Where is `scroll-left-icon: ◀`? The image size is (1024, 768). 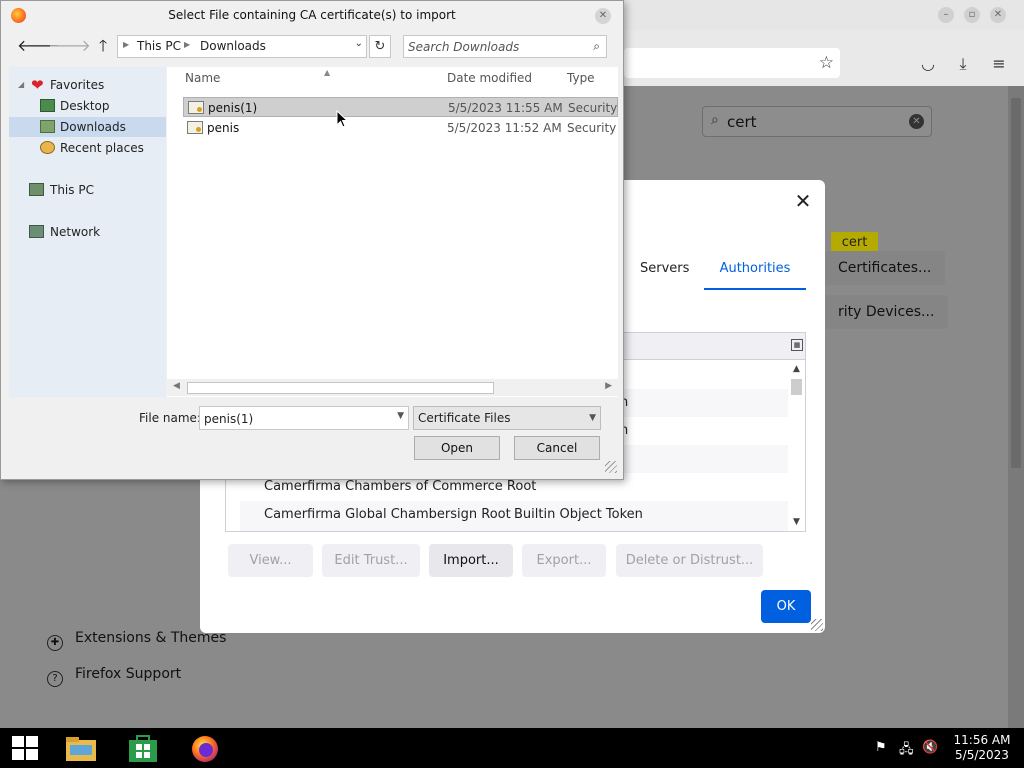
scroll-left-icon: ◀ is located at coordinates (176, 386).